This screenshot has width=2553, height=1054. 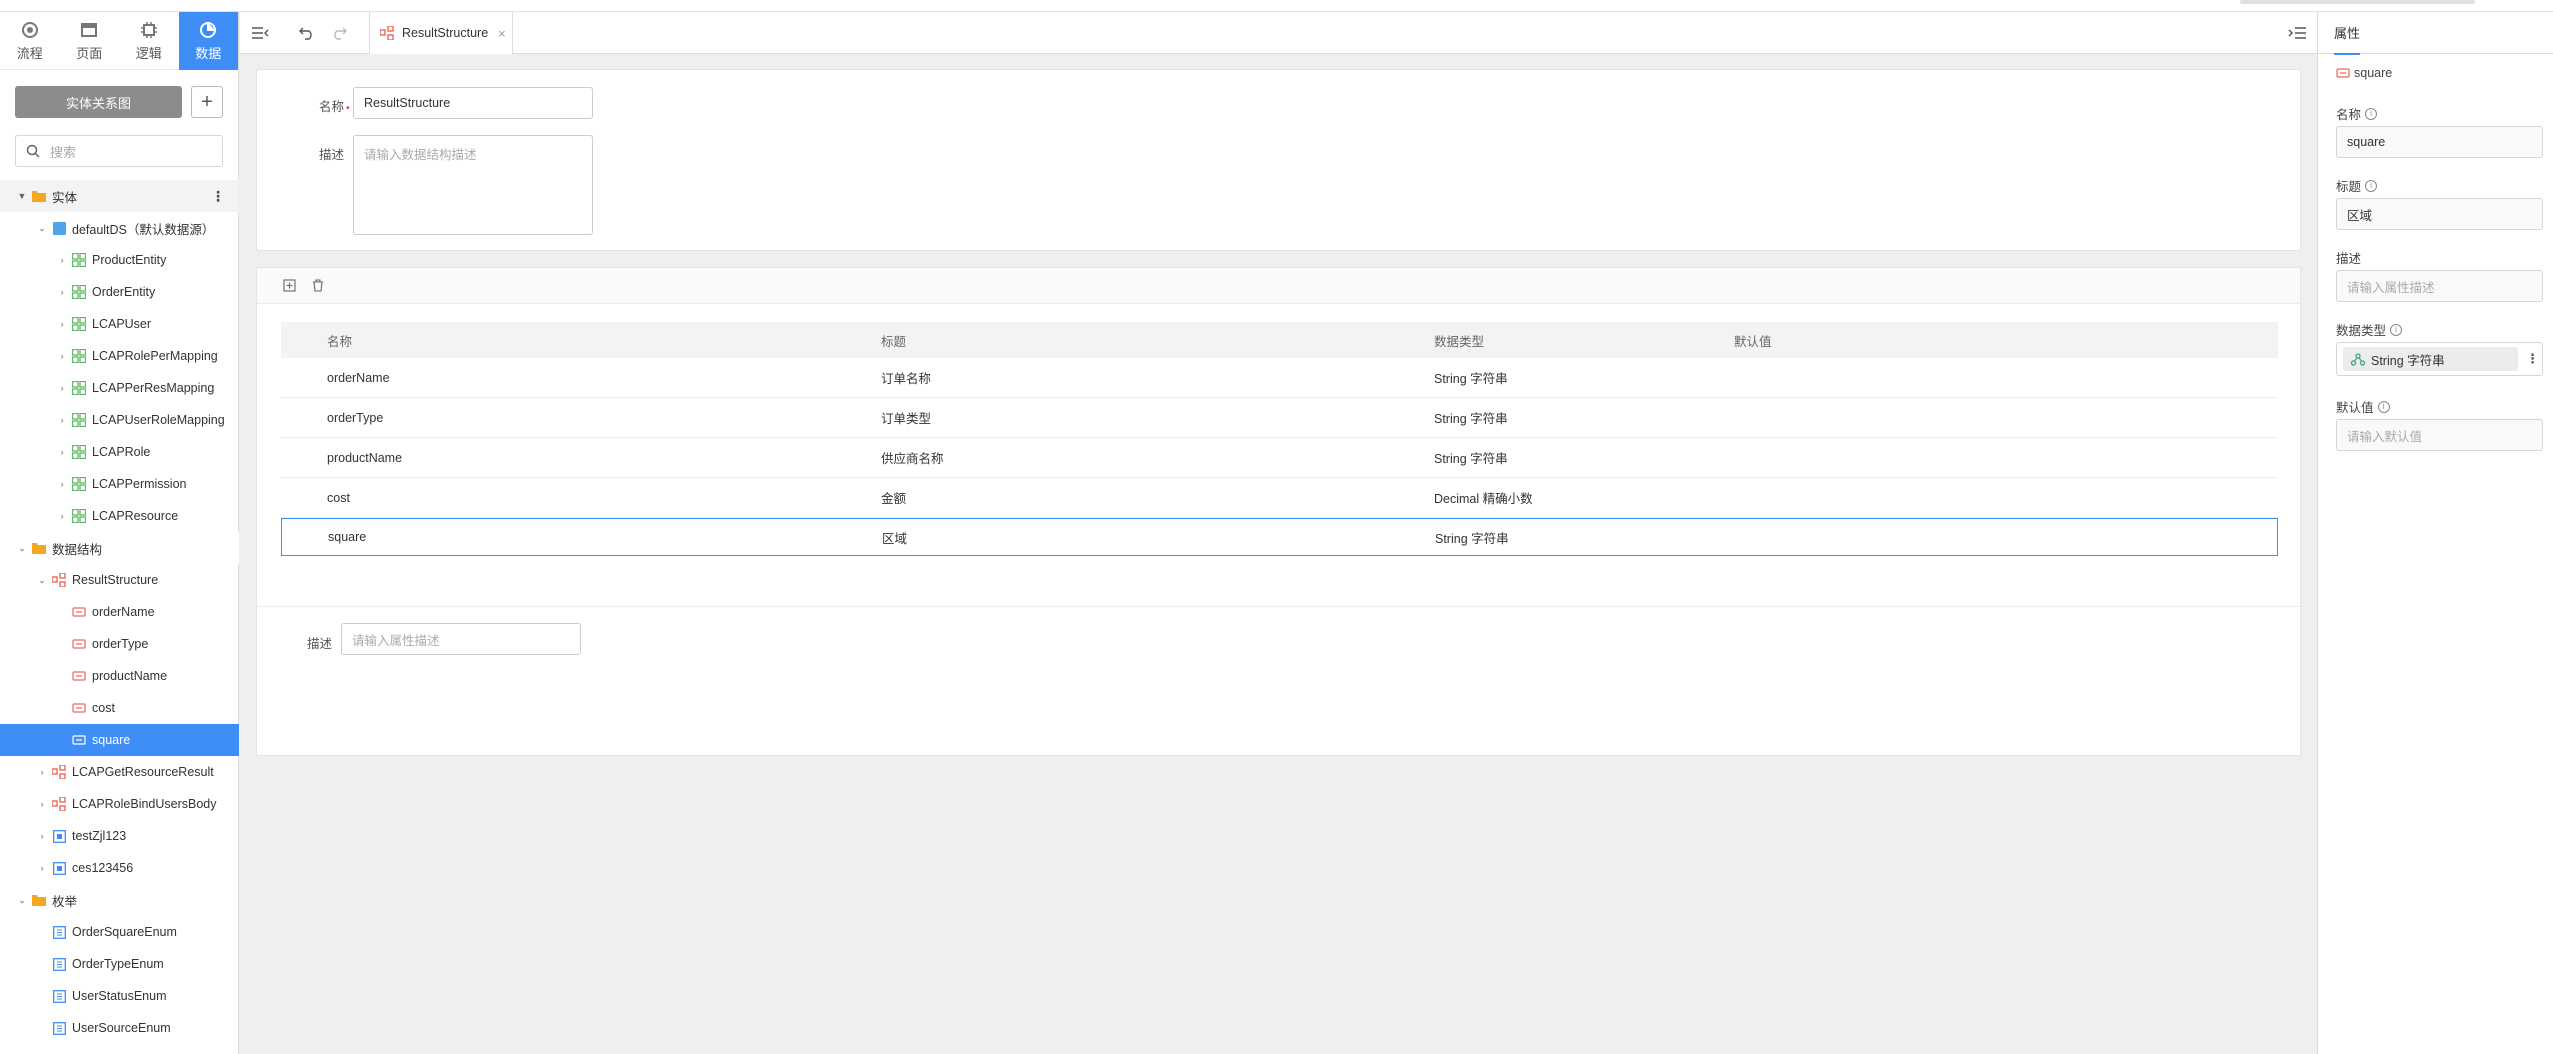 I want to click on cell-type: Decimal 精确小数, so click(x=1483, y=499).